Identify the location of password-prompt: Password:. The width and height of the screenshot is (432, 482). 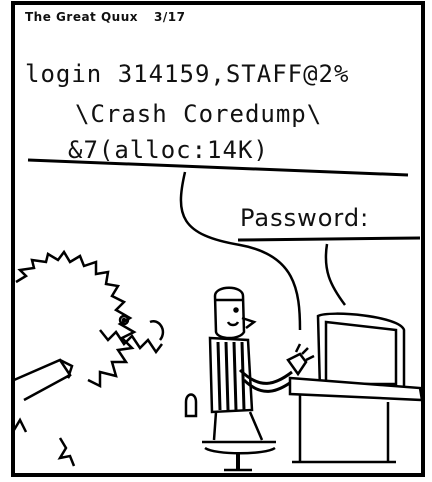
(305, 218).